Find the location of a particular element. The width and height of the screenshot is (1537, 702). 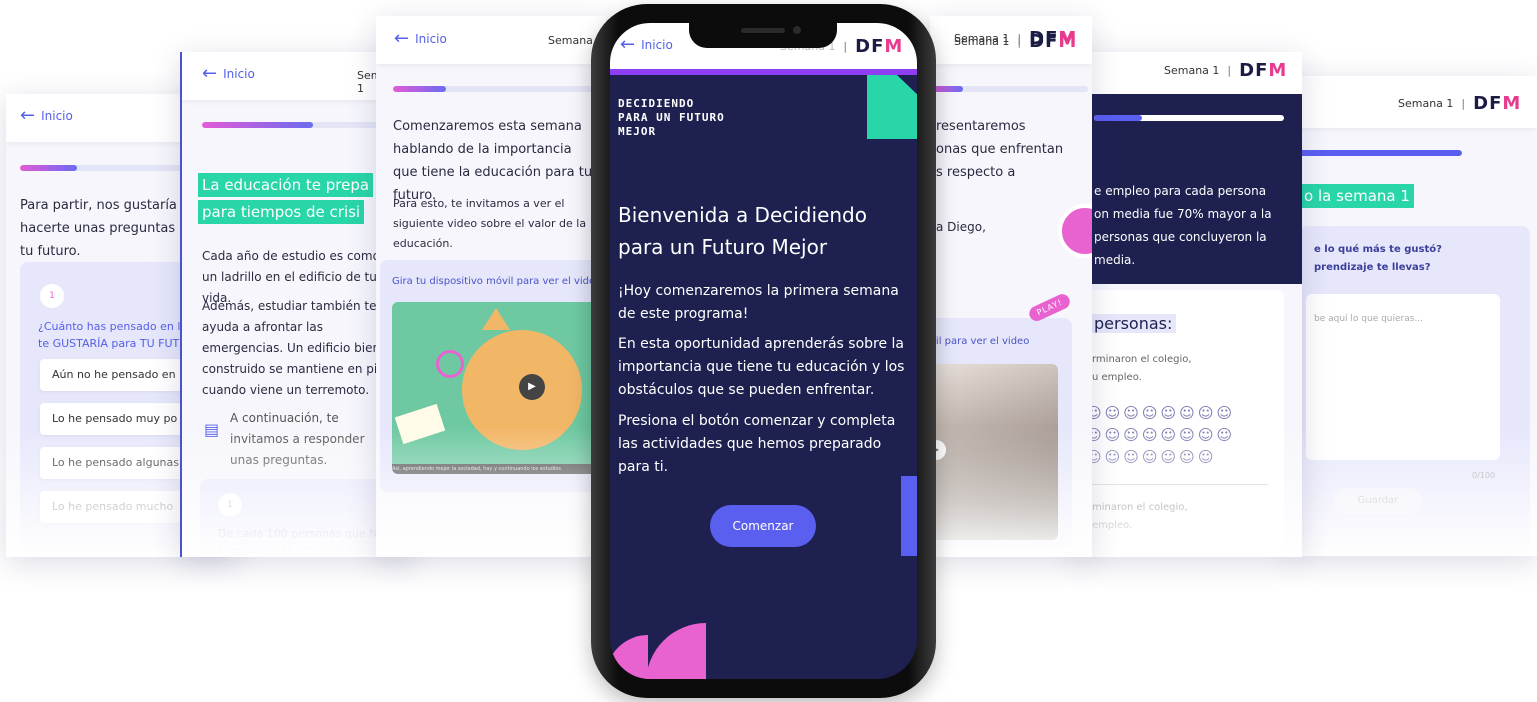

accent-bar is located at coordinates (763, 72).